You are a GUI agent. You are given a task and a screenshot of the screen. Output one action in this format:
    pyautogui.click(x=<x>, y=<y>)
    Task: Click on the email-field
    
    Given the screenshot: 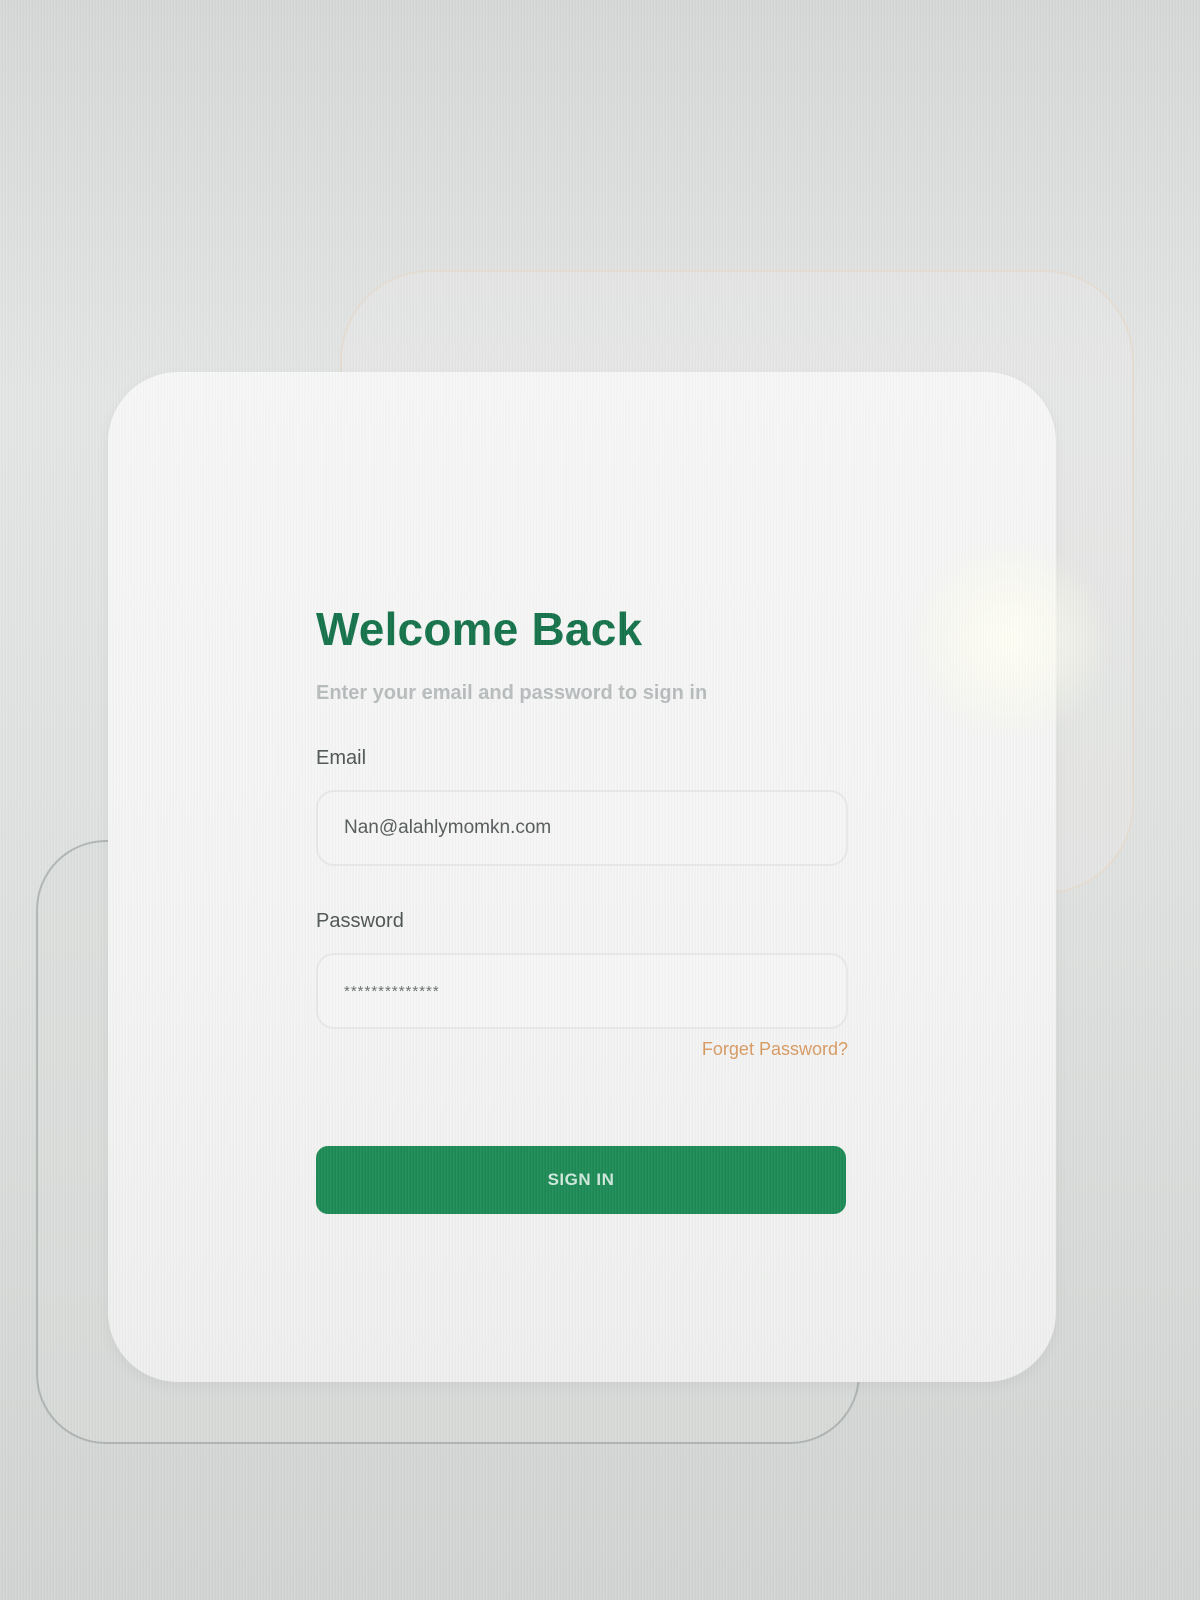 What is the action you would take?
    pyautogui.click(x=582, y=828)
    